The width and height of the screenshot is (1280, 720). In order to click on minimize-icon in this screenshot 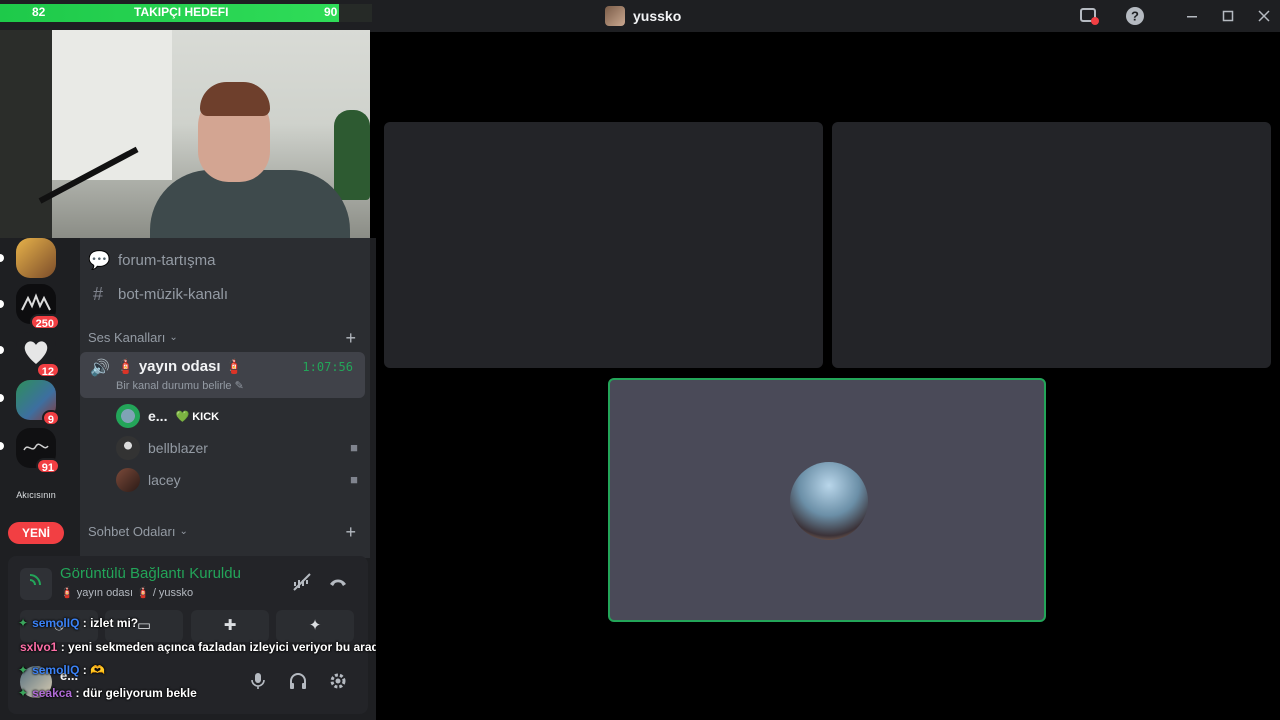, I will do `click(1192, 16)`.